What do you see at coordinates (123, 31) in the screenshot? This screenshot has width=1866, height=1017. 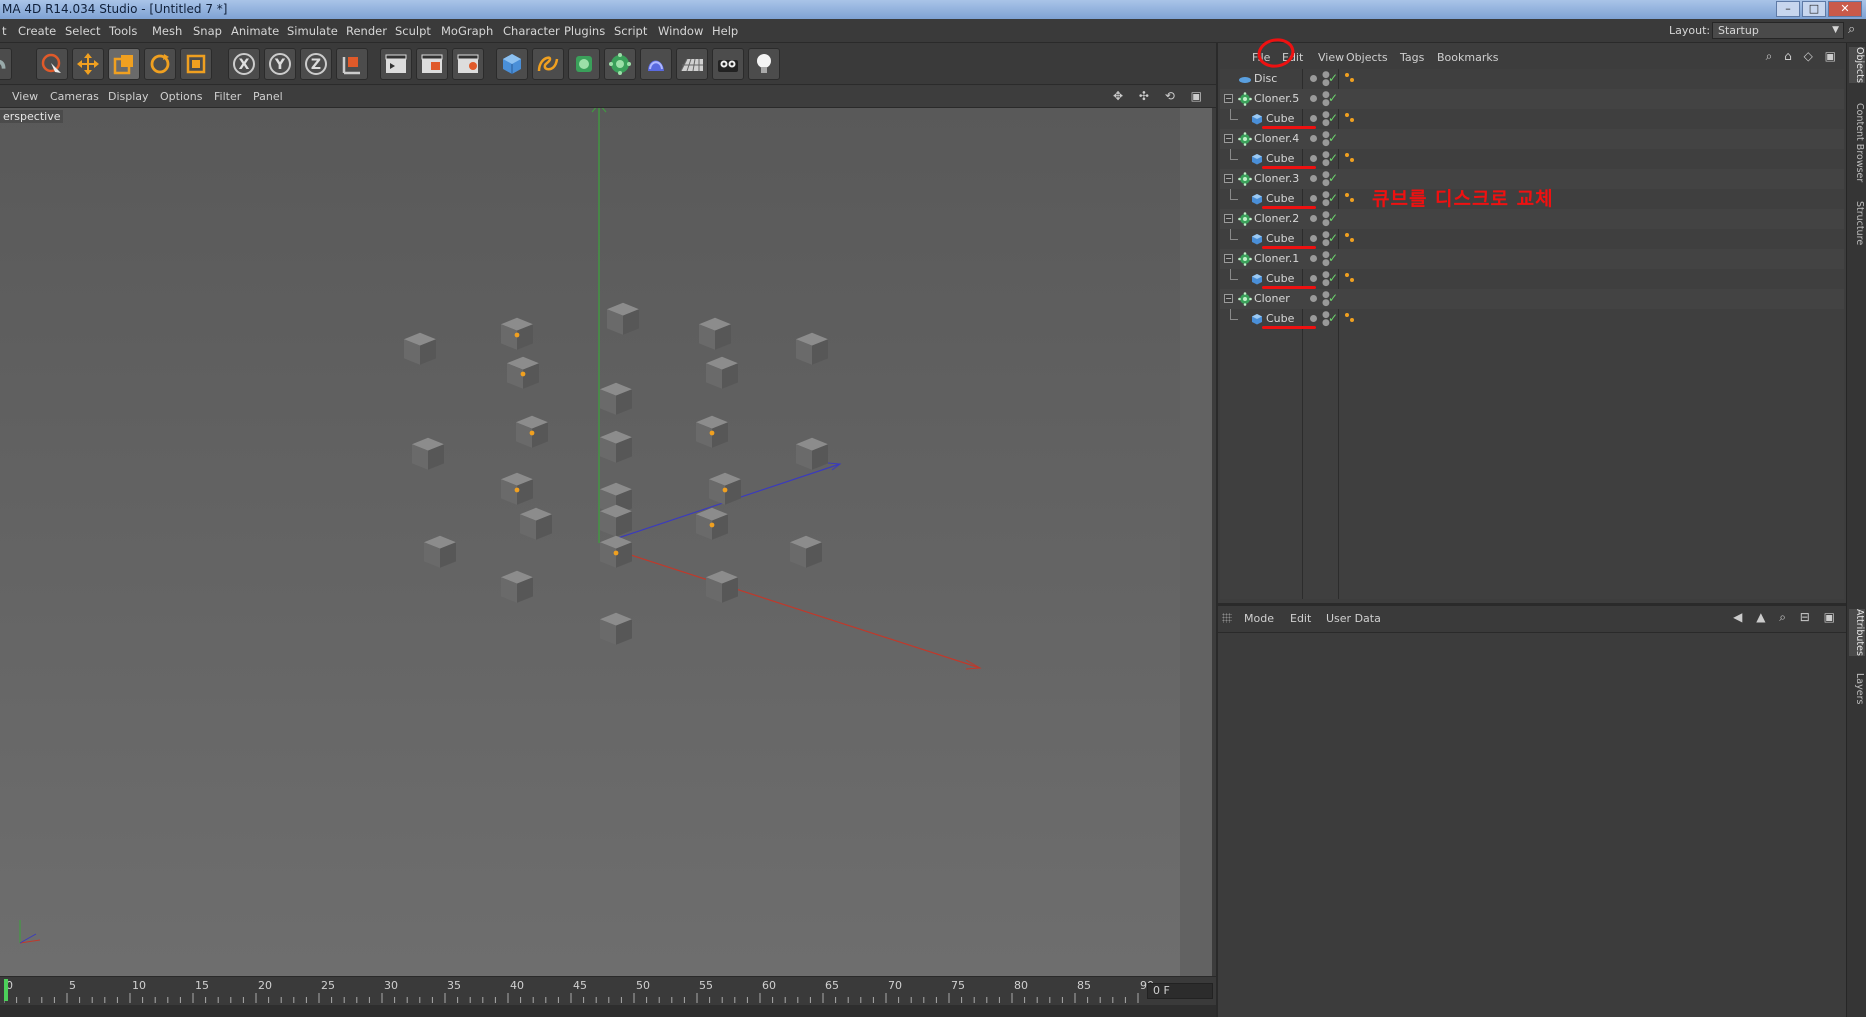 I see `menu-item-tools: Tools` at bounding box center [123, 31].